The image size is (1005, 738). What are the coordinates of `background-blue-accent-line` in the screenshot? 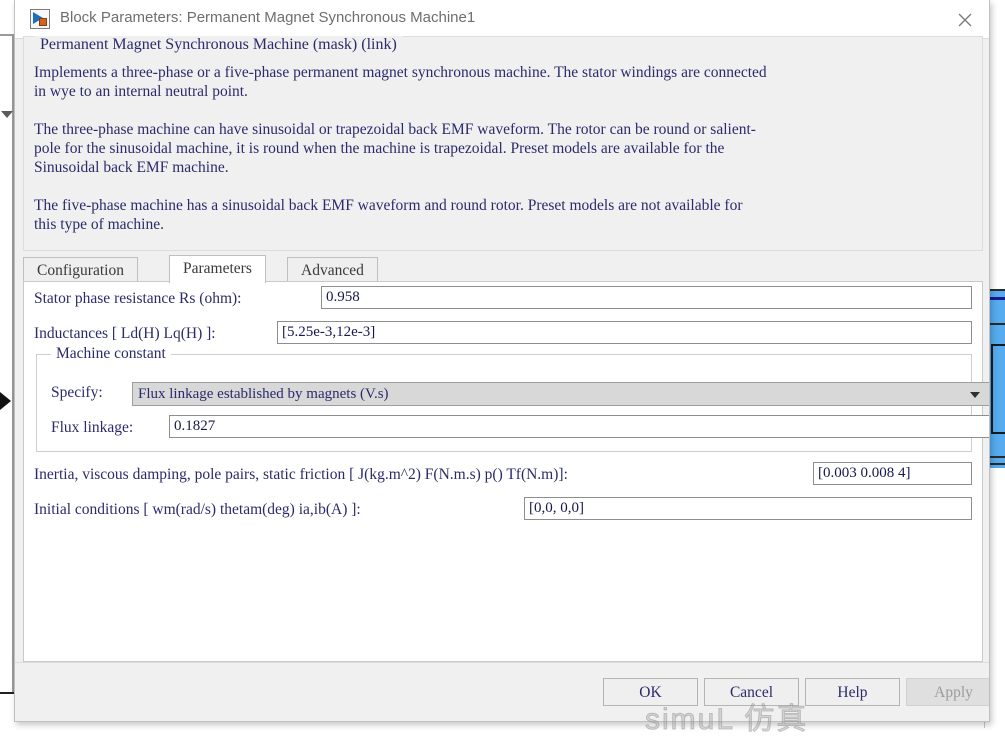 It's located at (997, 298).